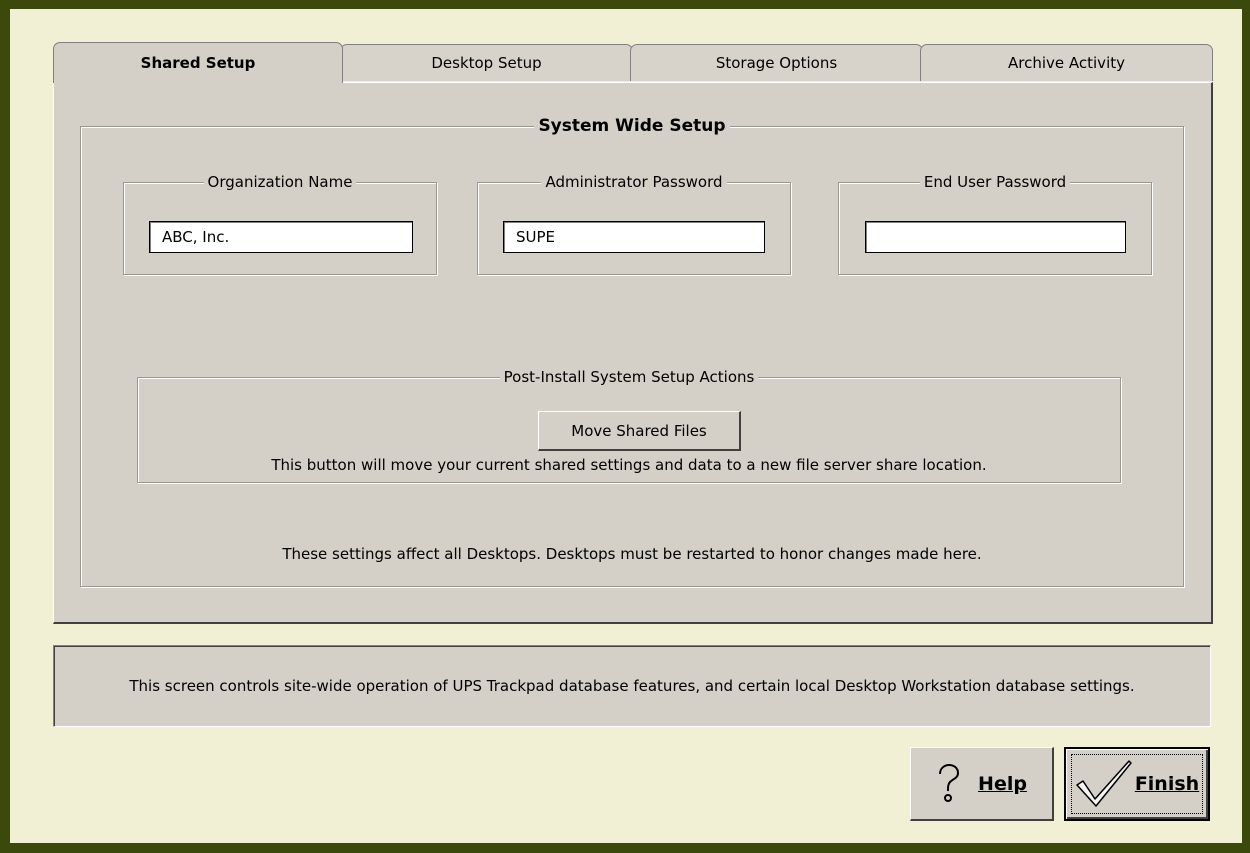 The height and width of the screenshot is (853, 1250). What do you see at coordinates (949, 783) in the screenshot?
I see `question-mark-icon` at bounding box center [949, 783].